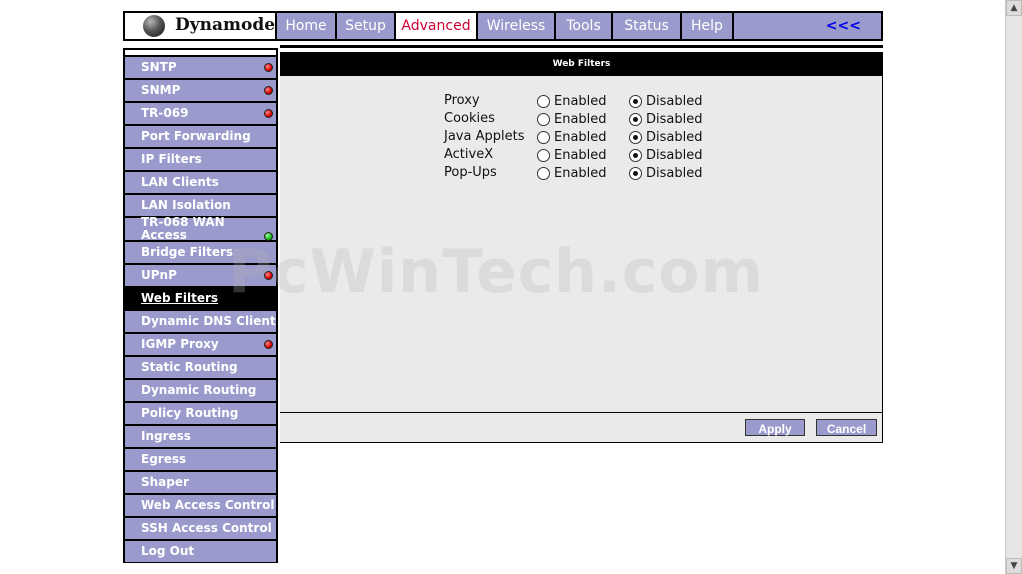 The height and width of the screenshot is (574, 1022). What do you see at coordinates (206, 528) in the screenshot?
I see `sidebar-item-label: SSH Access Control` at bounding box center [206, 528].